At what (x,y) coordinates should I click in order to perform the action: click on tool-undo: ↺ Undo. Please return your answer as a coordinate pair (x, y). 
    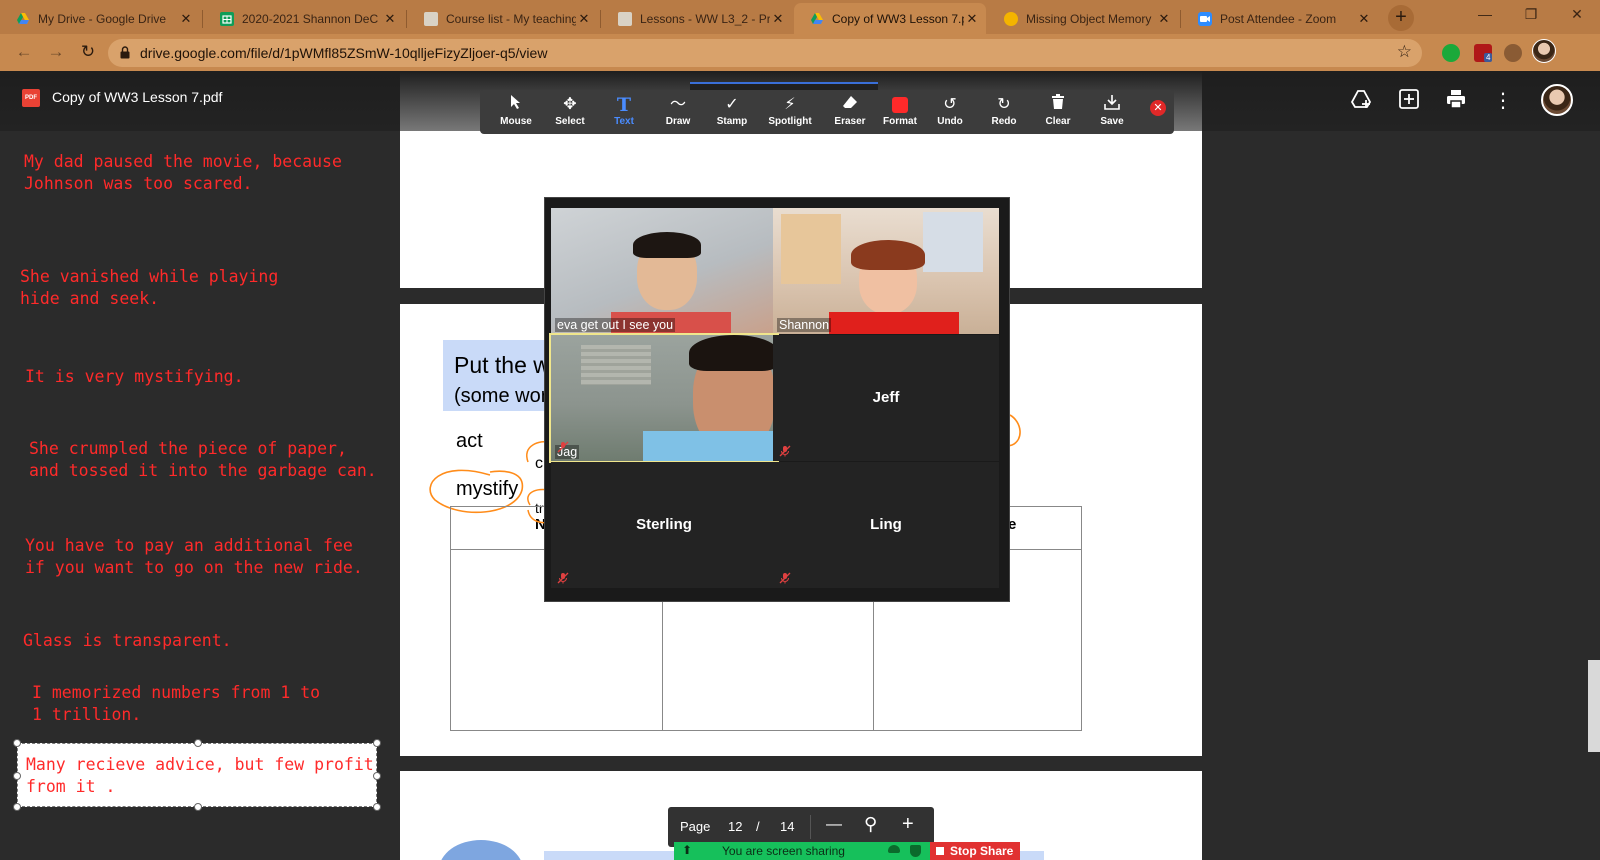
    Looking at the image, I should click on (950, 113).